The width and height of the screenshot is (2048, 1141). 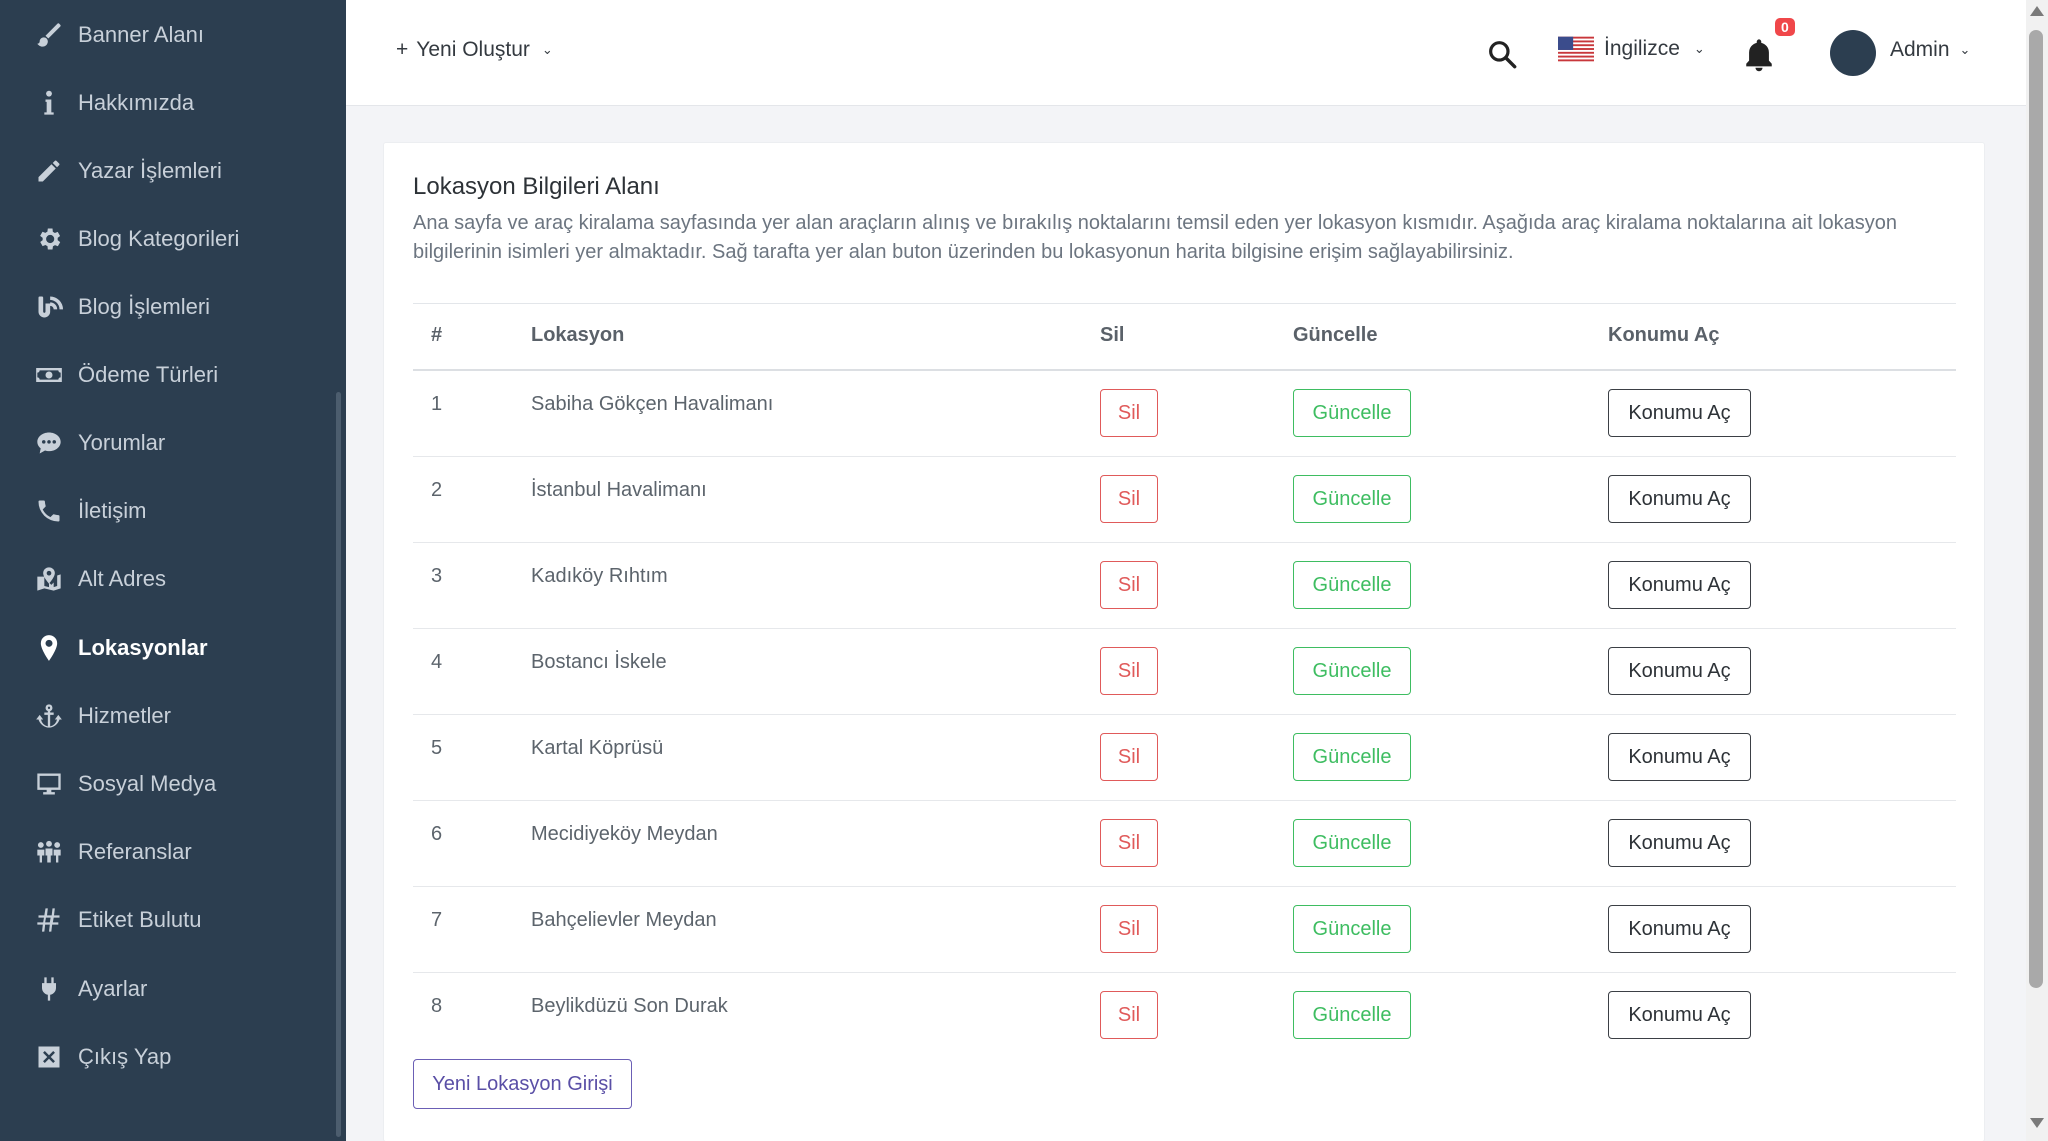 I want to click on phone-icon, so click(x=49, y=511).